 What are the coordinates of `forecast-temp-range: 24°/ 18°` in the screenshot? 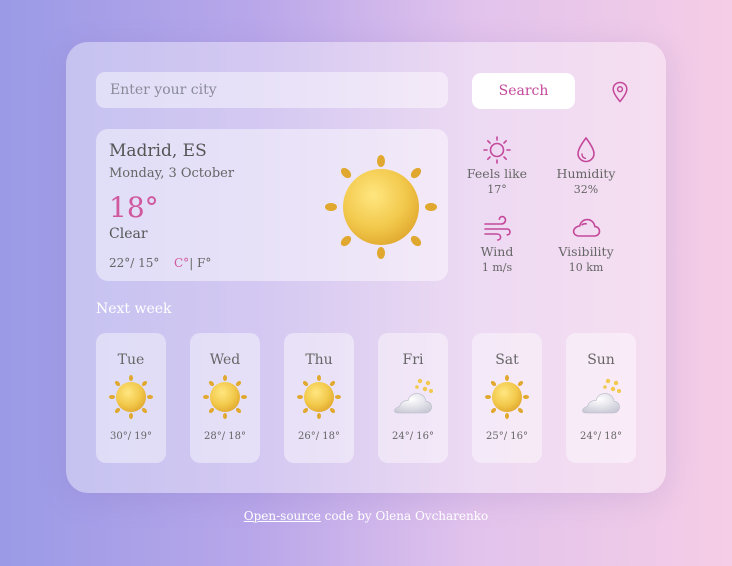 It's located at (601, 436).